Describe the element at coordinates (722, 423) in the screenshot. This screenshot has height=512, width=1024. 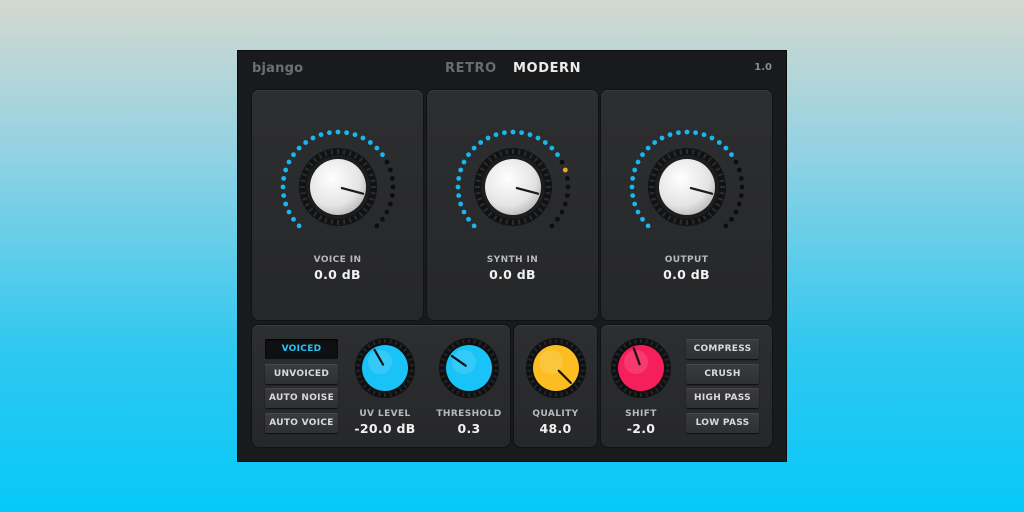
I see `low-pass-button: LOW PASS` at that location.